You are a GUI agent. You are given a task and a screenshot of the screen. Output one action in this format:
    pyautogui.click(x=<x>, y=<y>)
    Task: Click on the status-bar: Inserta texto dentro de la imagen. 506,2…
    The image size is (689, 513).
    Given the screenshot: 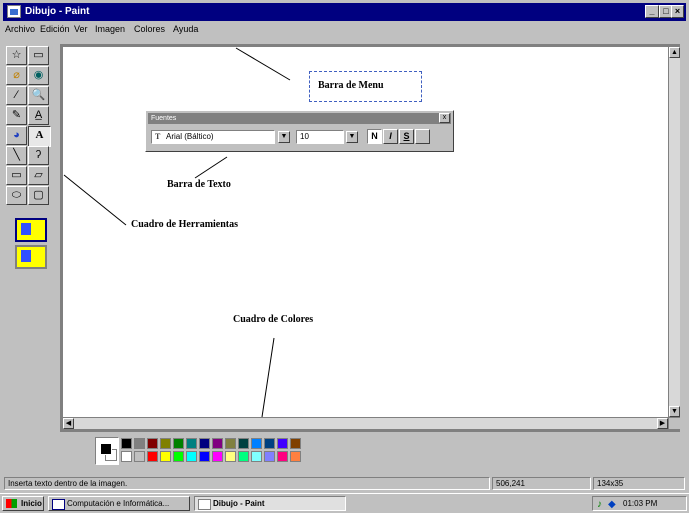 What is the action you would take?
    pyautogui.click(x=344, y=483)
    